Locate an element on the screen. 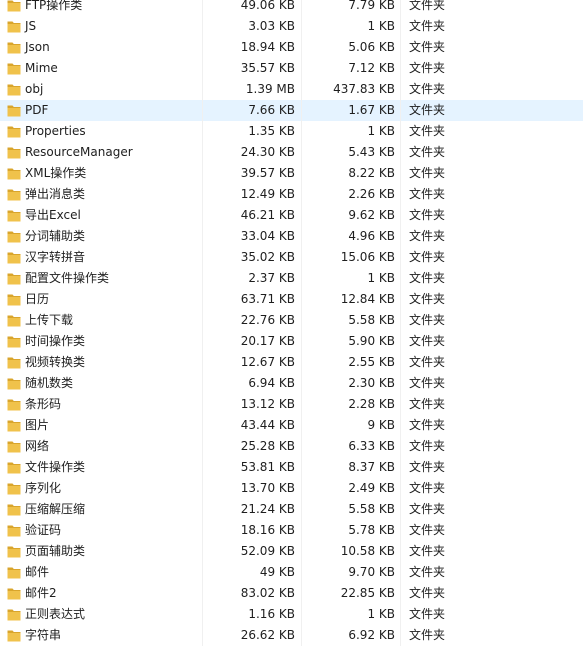 Image resolution: width=583 pixels, height=661 pixels. file-row: 图片 43.44 KB 9 KB 文件夹 is located at coordinates (291, 425).